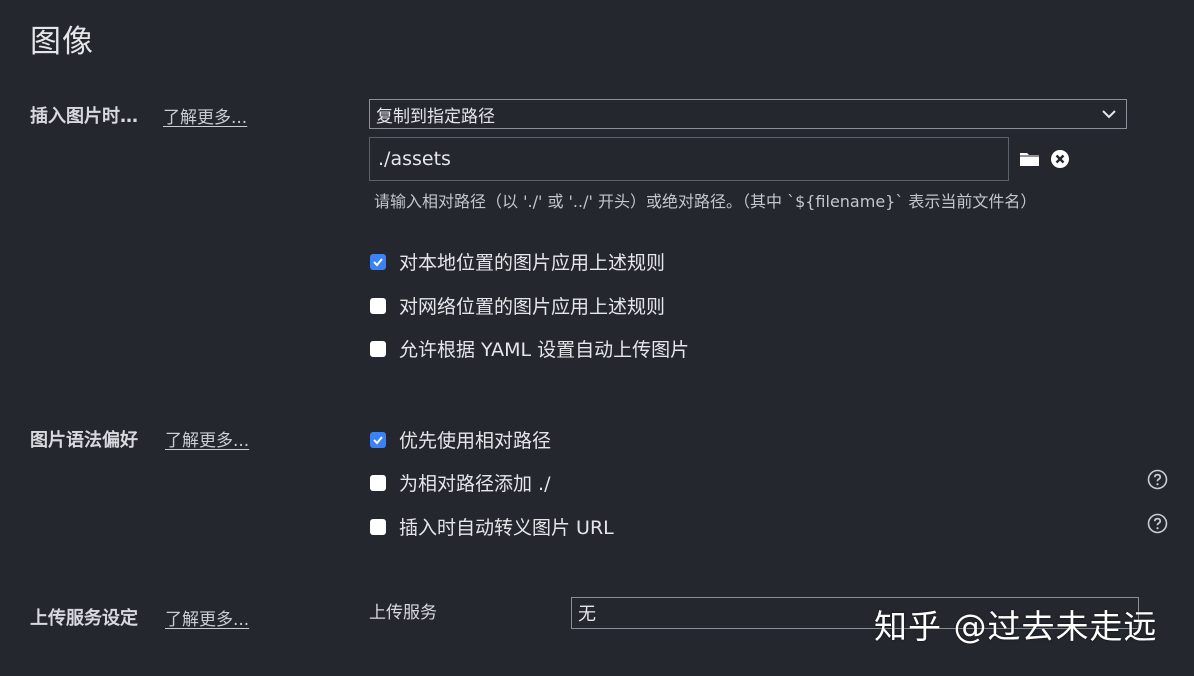 The width and height of the screenshot is (1194, 676). I want to click on option-add-dot-slash: 为相对路径添加 ./, so click(459, 482).